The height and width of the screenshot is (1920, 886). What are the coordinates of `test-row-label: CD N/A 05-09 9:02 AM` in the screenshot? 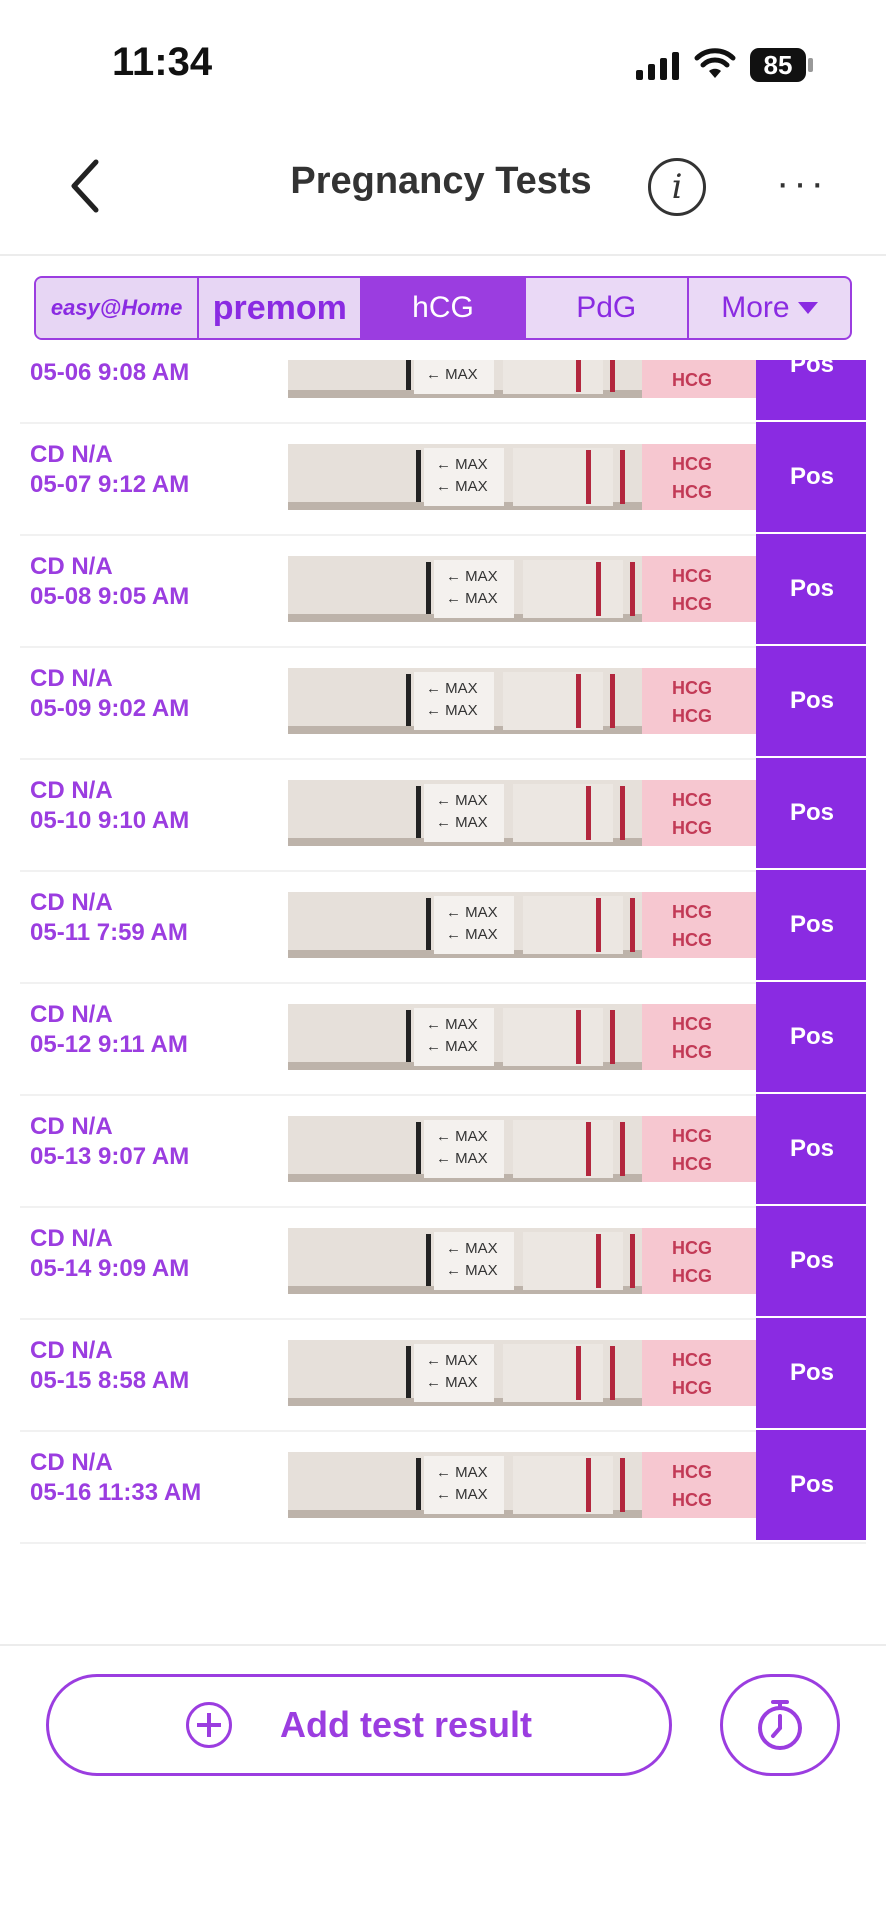 It's located at (109, 694).